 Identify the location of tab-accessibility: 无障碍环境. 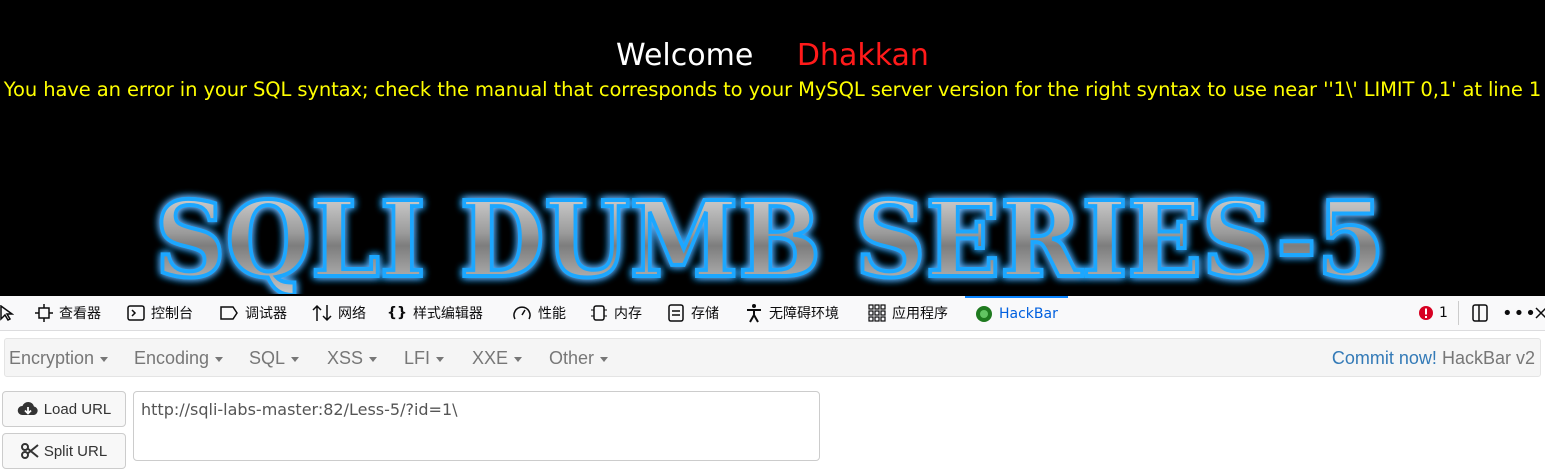
(792, 313).